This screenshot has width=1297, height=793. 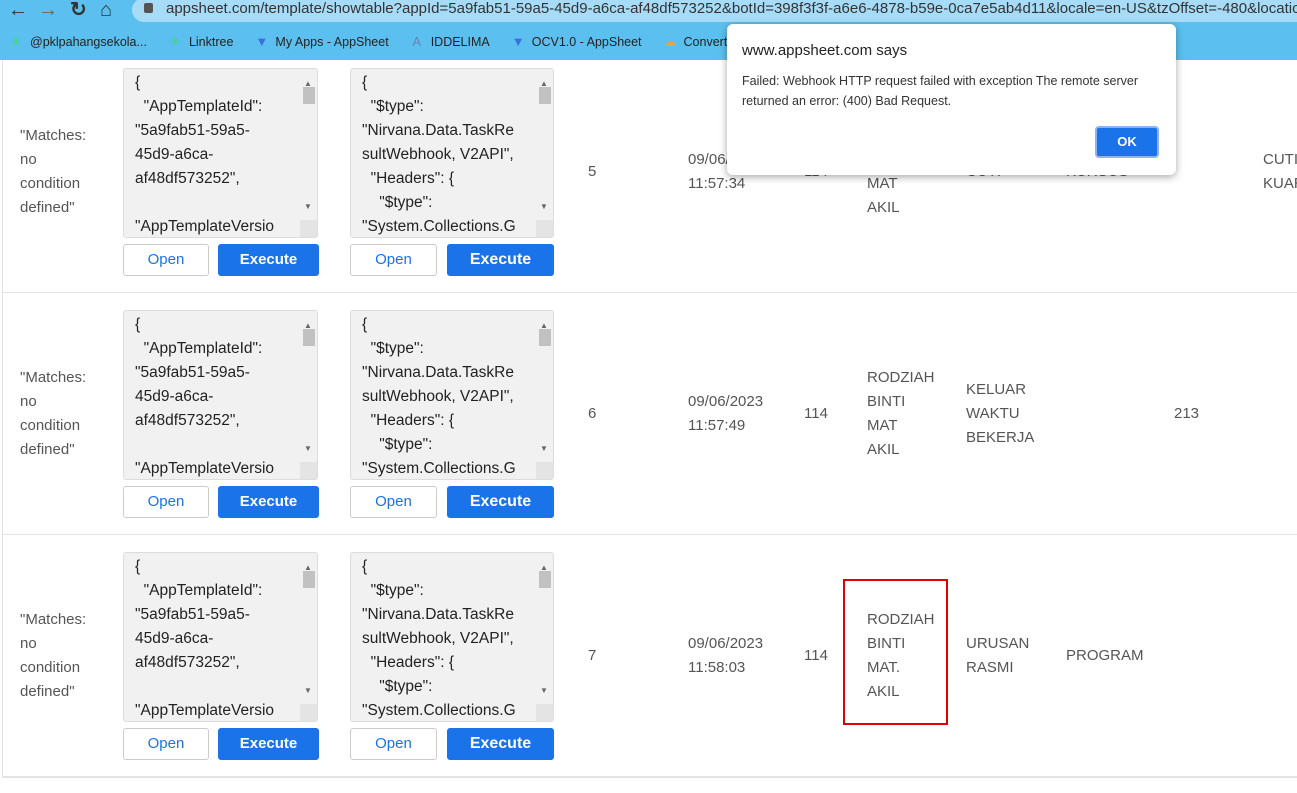 I want to click on date-cell: 09/06/2023 11:57:49, so click(x=726, y=413).